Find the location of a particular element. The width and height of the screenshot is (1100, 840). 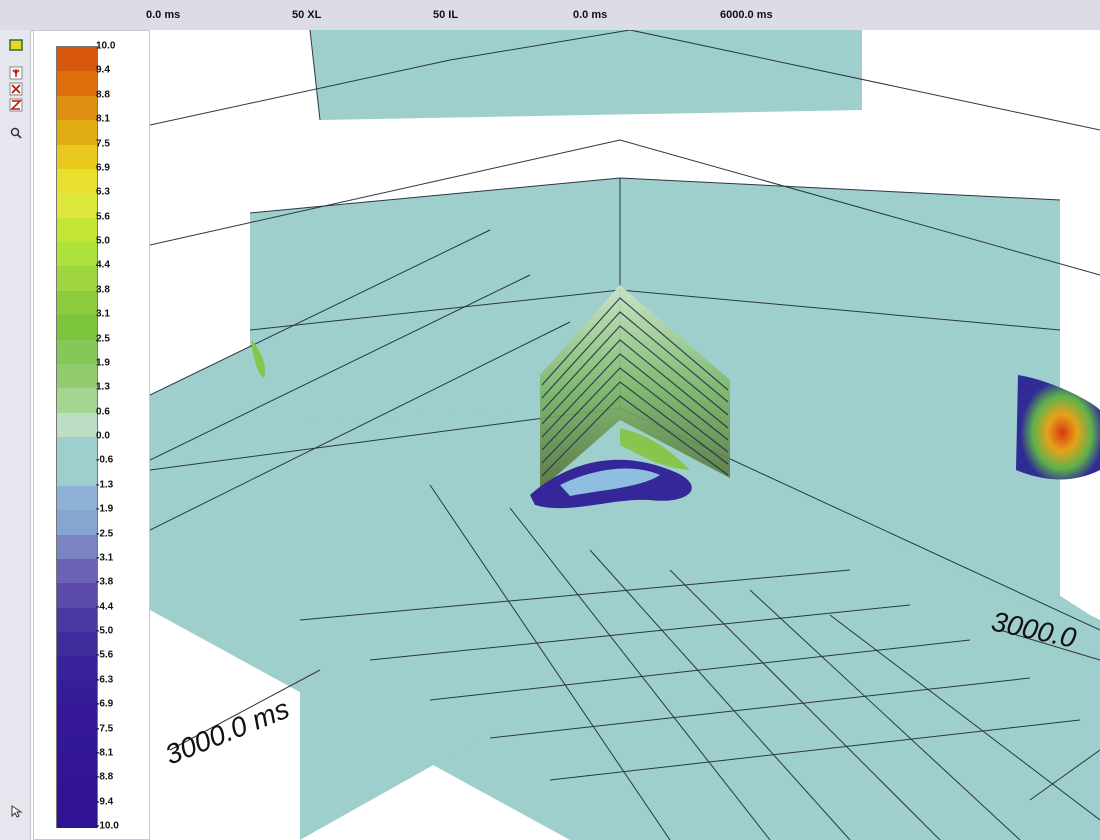

color-scale-tick: -3.1 is located at coordinates (105, 558).